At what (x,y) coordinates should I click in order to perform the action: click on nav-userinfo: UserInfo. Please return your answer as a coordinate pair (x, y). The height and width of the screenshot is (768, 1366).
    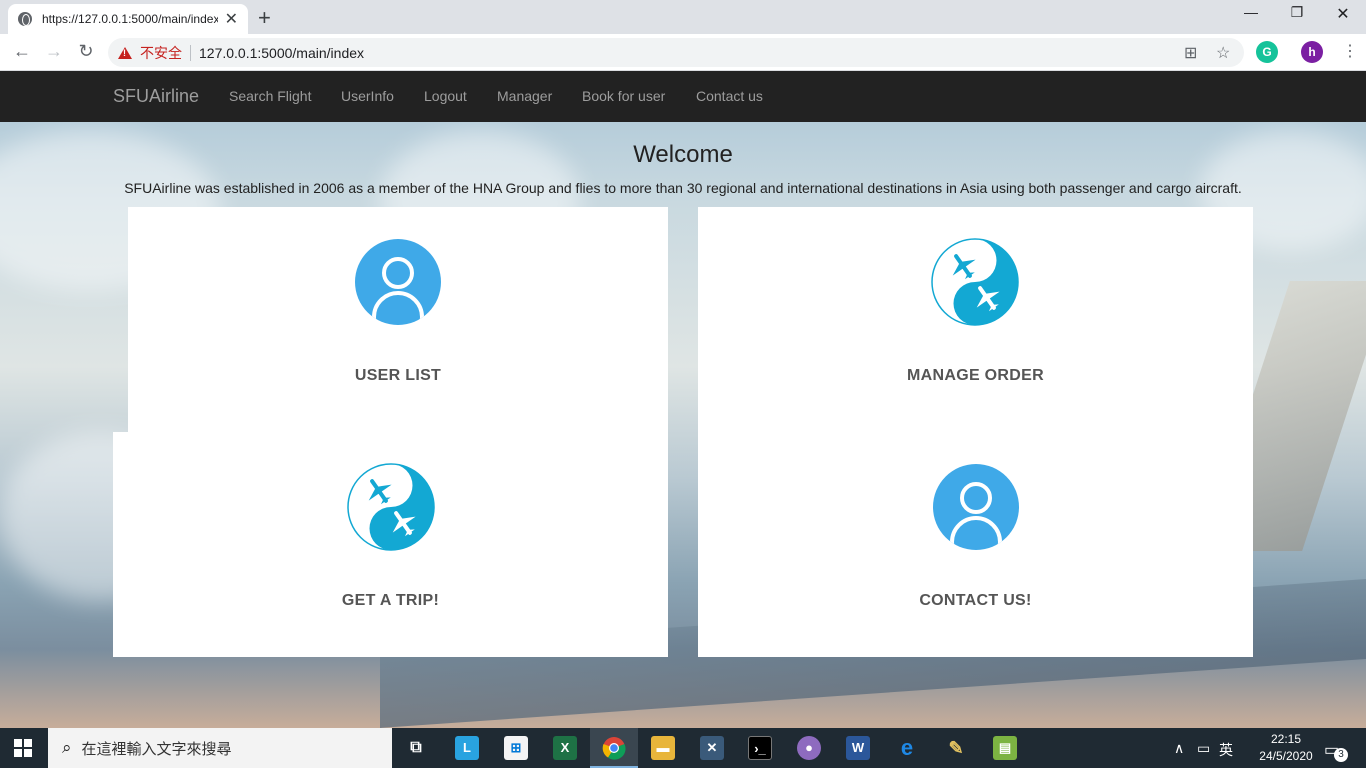
    Looking at the image, I should click on (367, 96).